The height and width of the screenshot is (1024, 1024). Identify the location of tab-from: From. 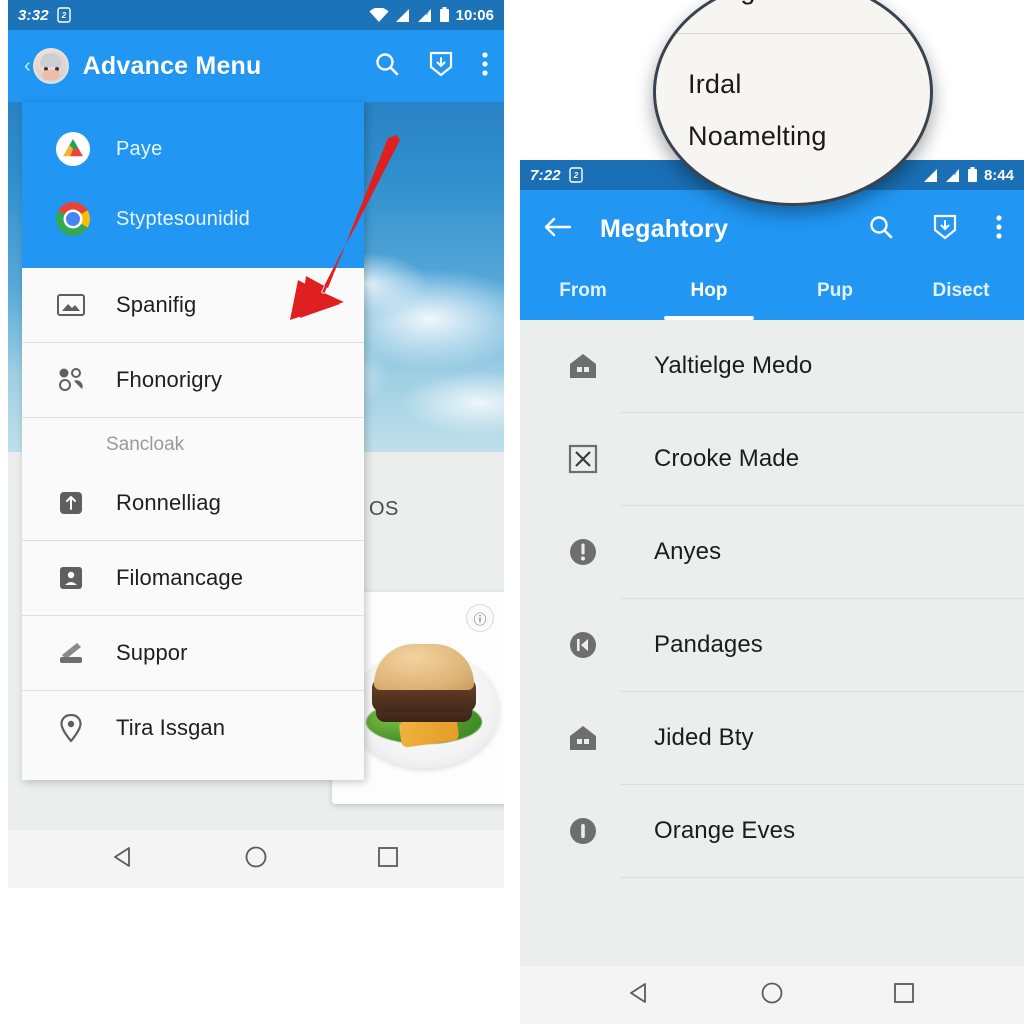
(583, 300).